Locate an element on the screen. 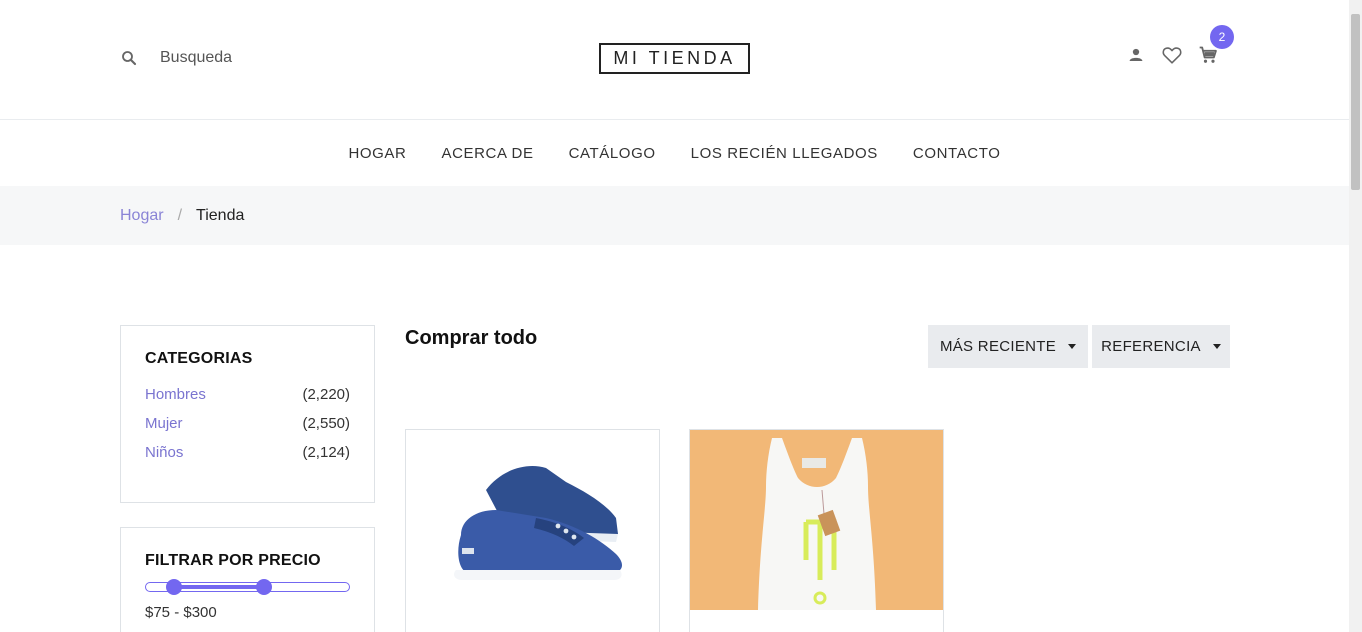  nav-item-catalogo: CATÁLOGO is located at coordinates (612, 153).